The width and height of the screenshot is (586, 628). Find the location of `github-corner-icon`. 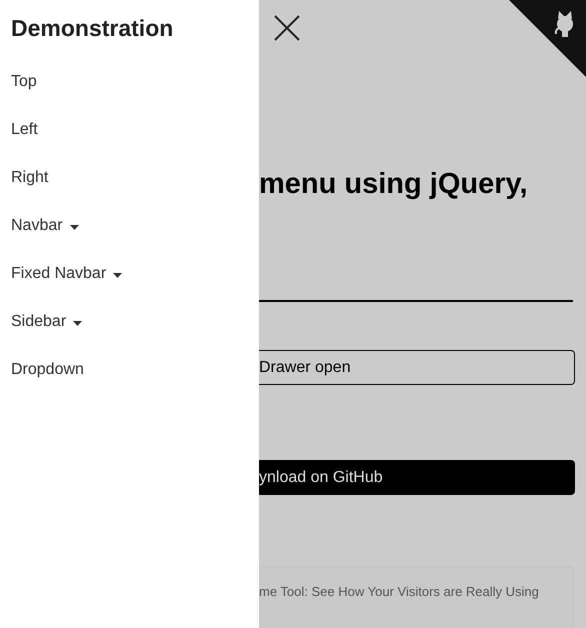

github-corner-icon is located at coordinates (547, 38).